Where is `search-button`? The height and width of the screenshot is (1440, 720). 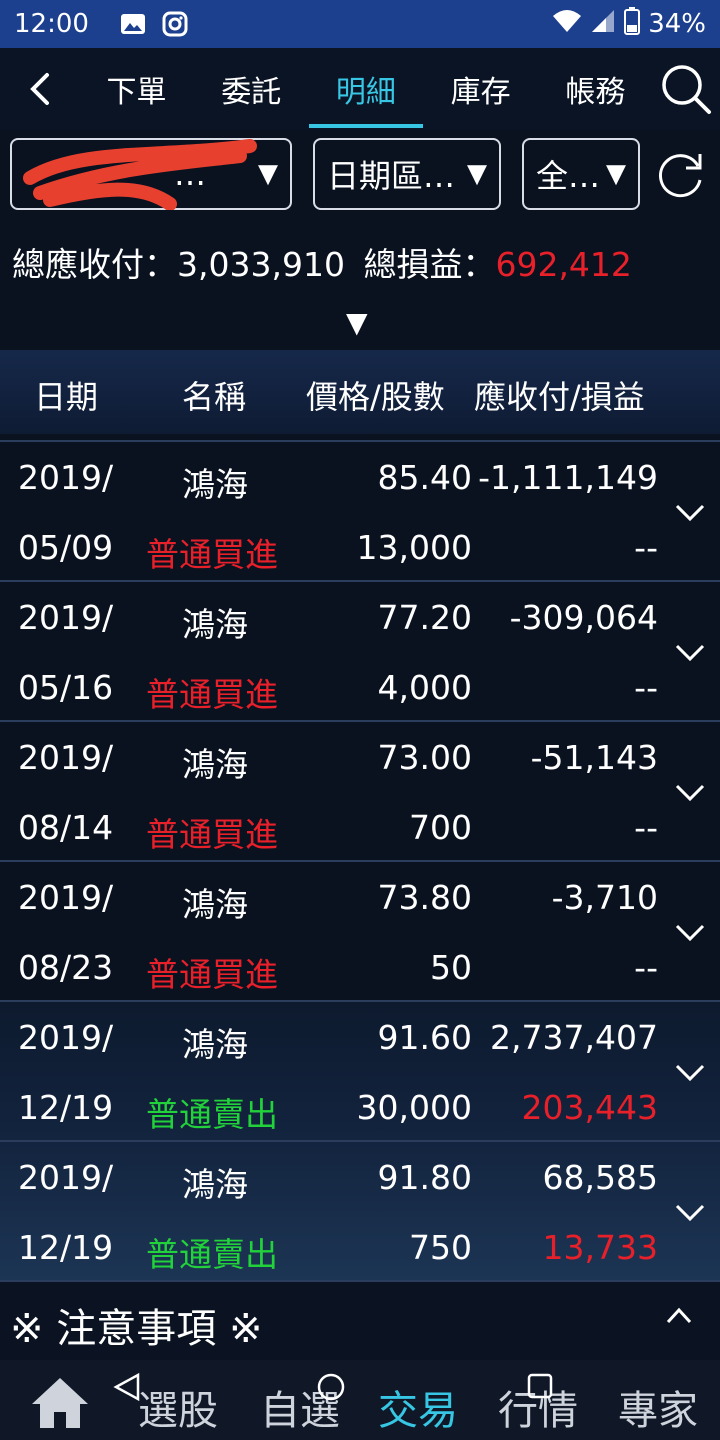 search-button is located at coordinates (686, 89).